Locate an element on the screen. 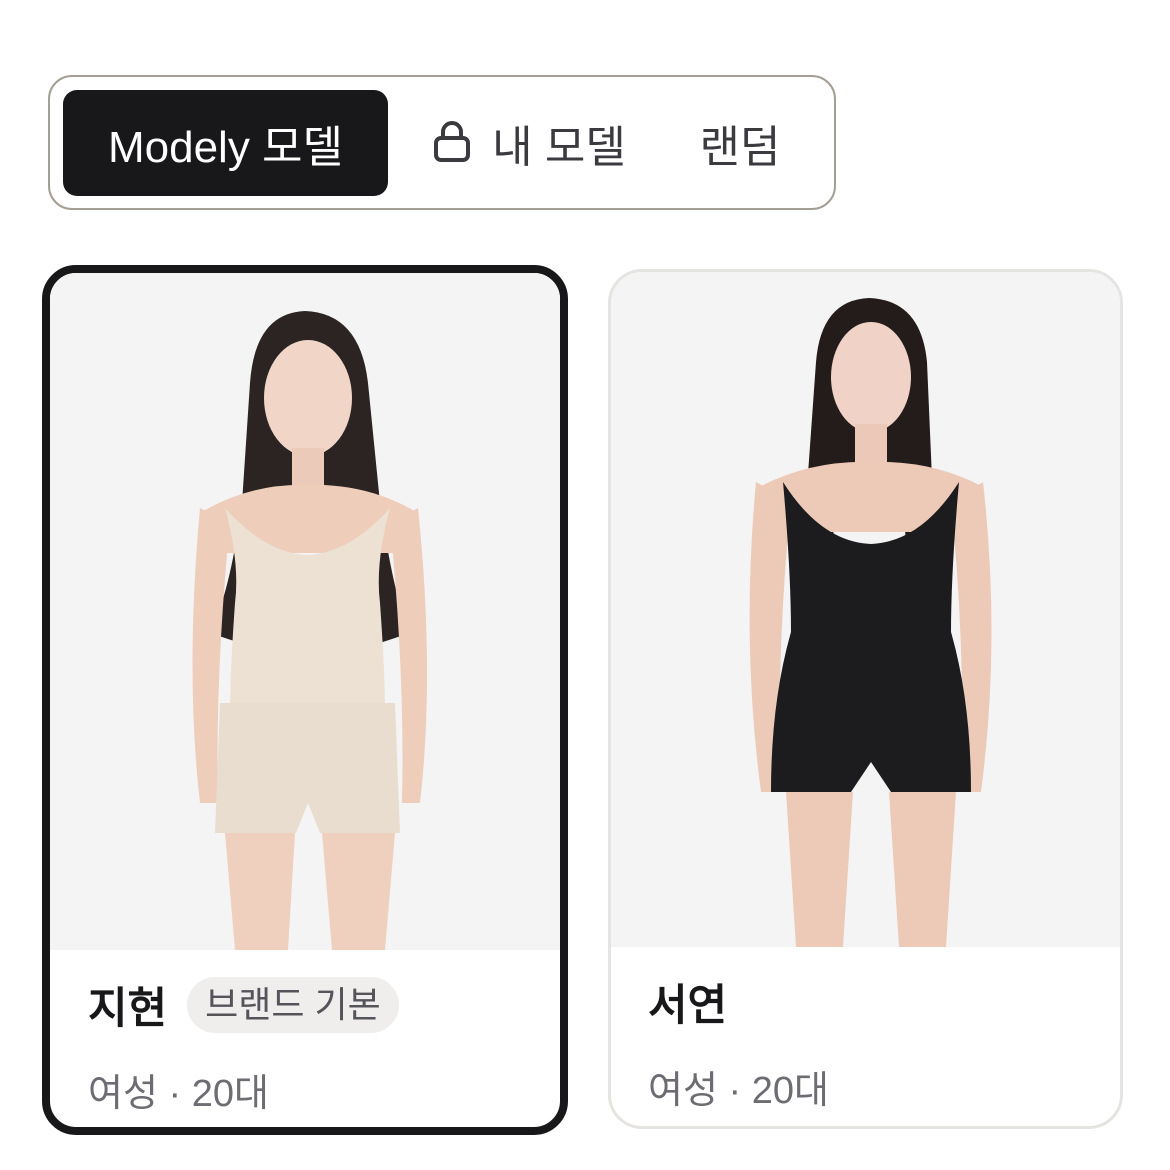 Image resolution: width=1170 pixels, height=1170 pixels. tab-random: 랜덤 is located at coordinates (740, 143).